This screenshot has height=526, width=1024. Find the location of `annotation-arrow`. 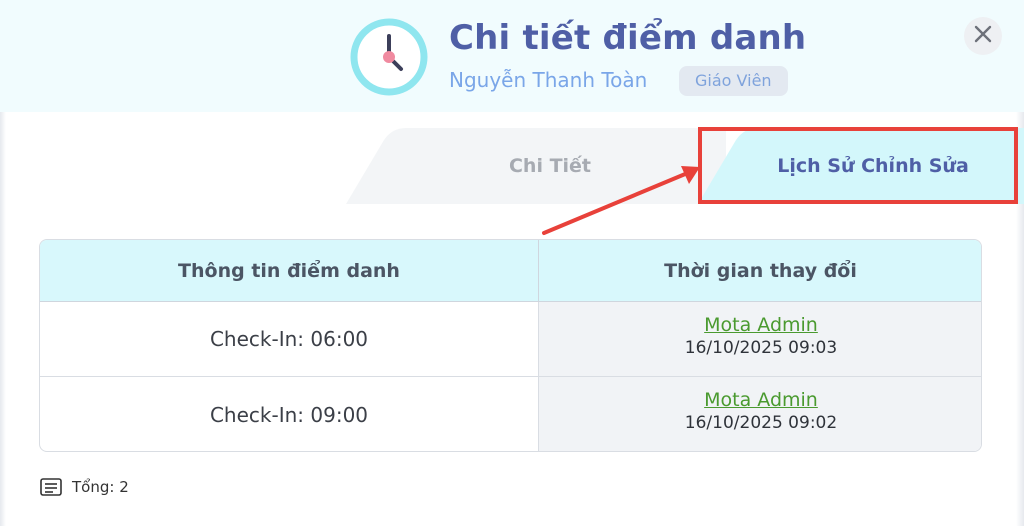

annotation-arrow is located at coordinates (625, 200).